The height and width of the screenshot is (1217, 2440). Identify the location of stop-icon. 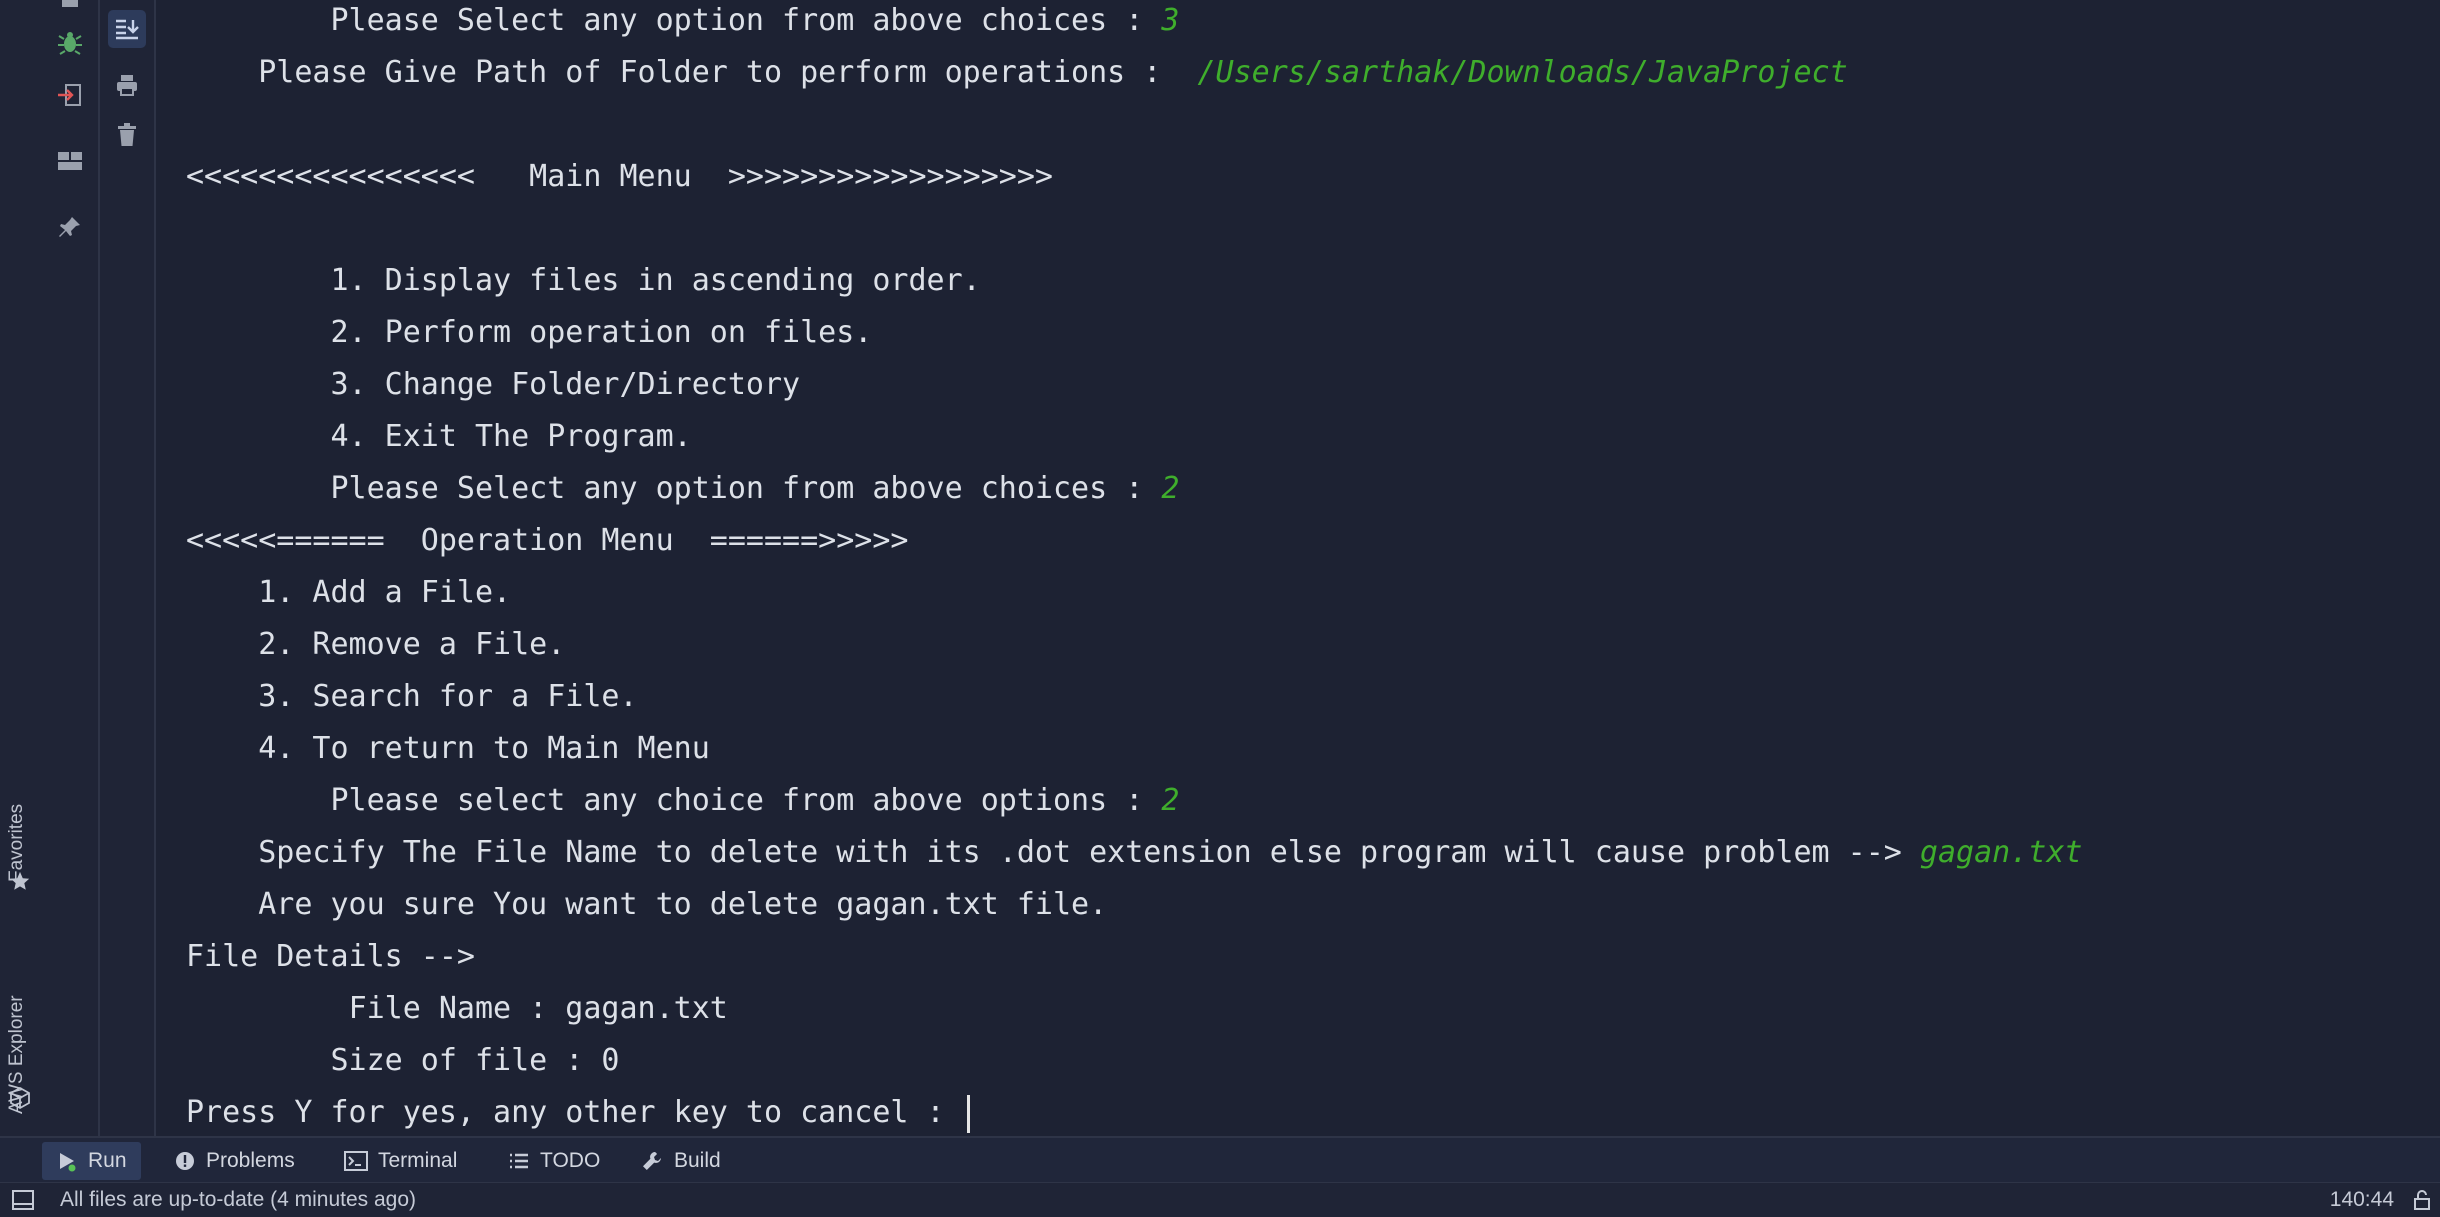
(70, 9).